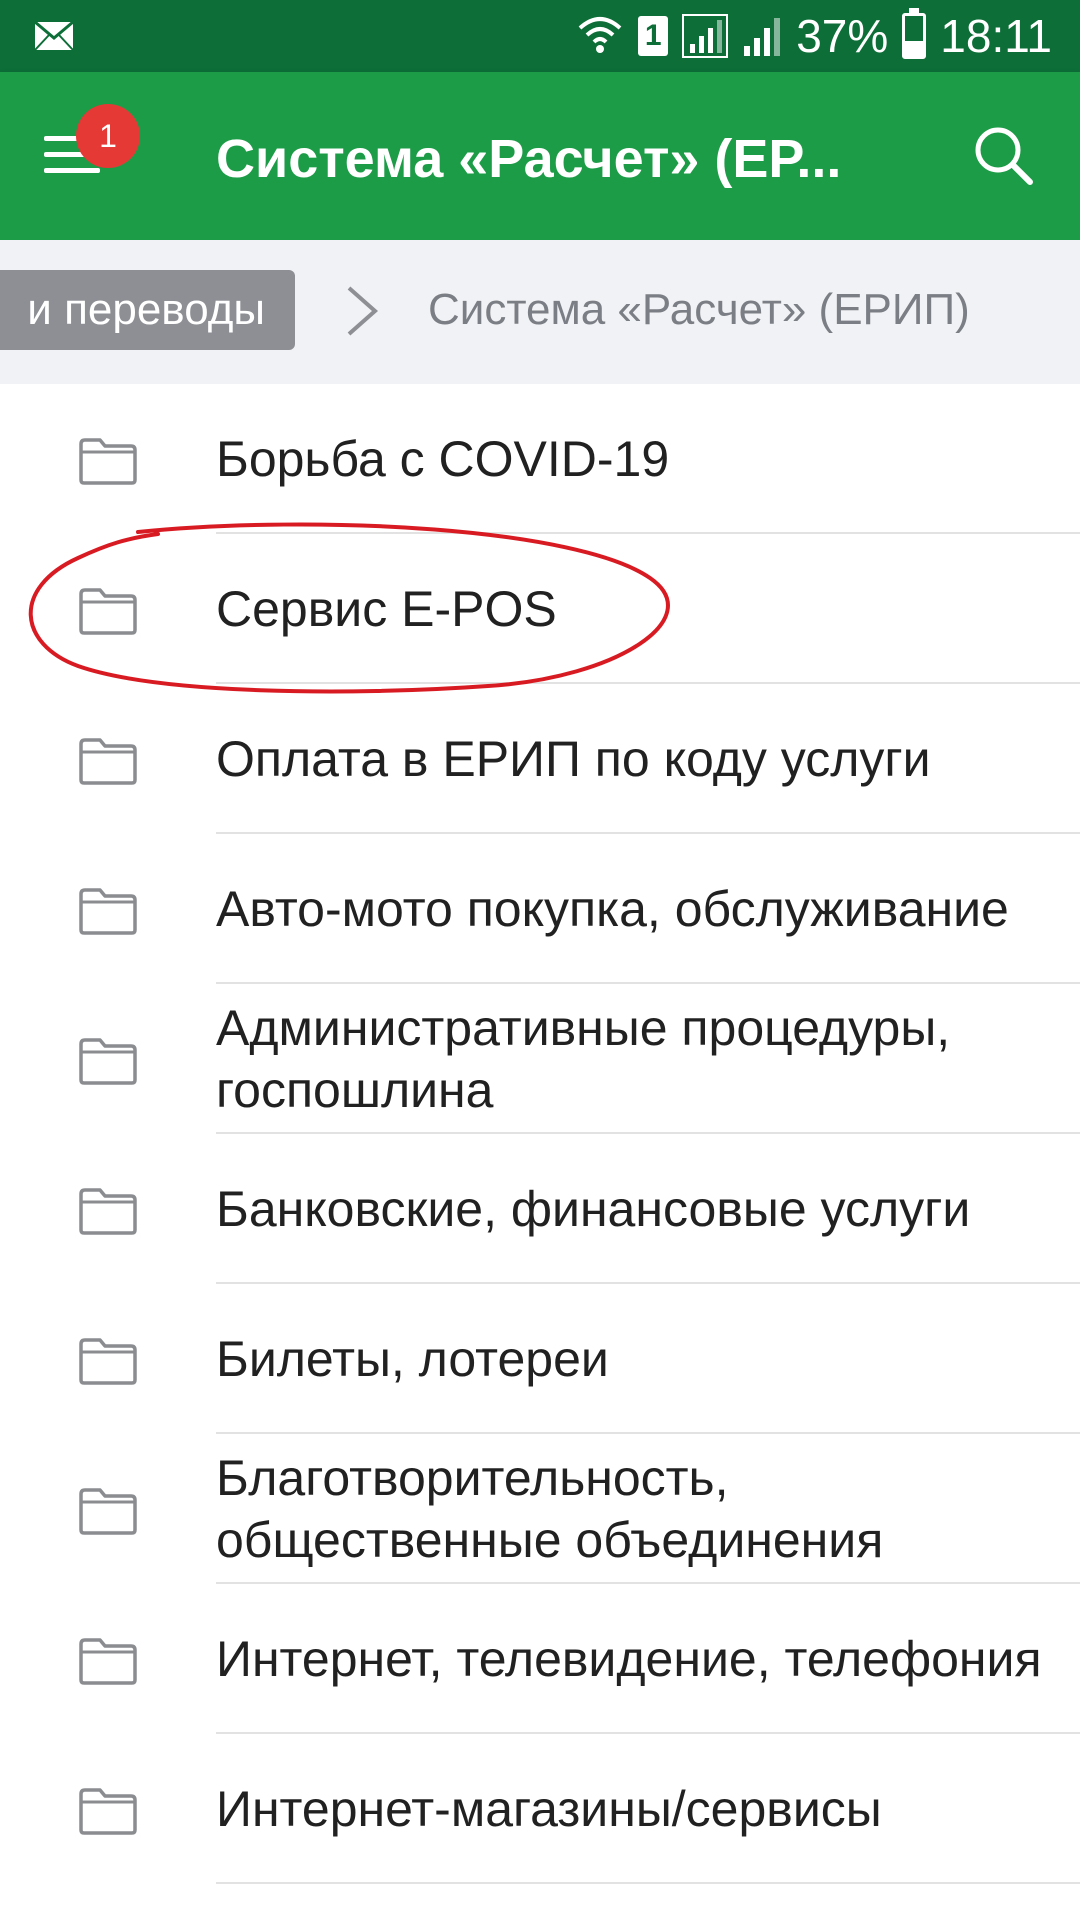 This screenshot has width=1080, height=1920. I want to click on list-item-label: Борьба с COVID-19, so click(443, 459).